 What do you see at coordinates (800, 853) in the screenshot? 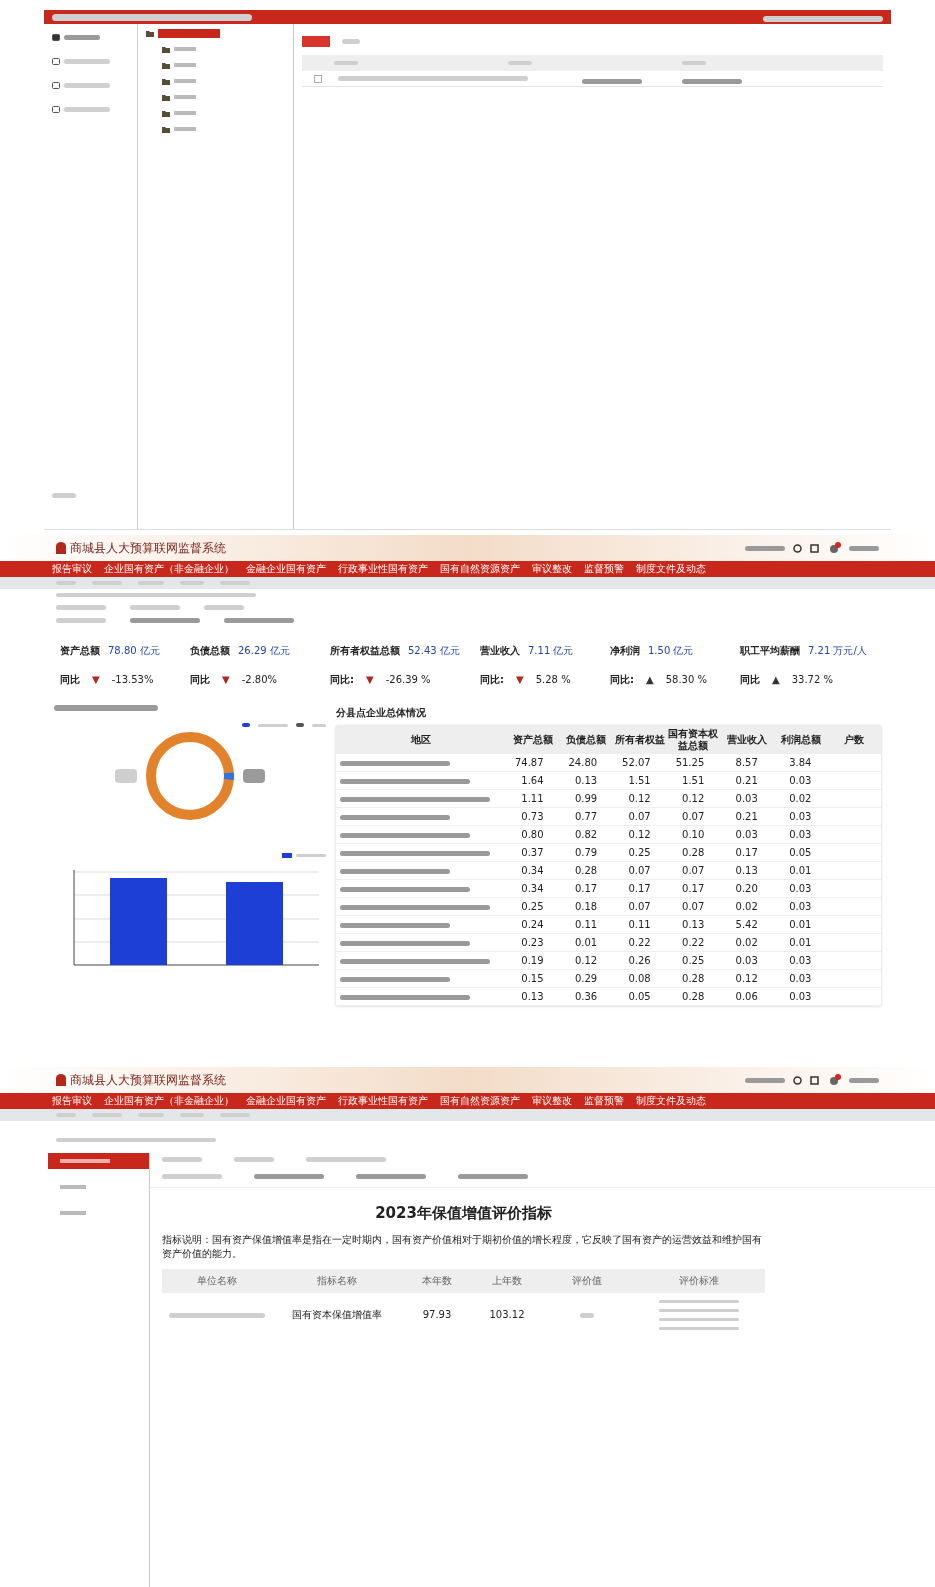
I see `table-cell-text: 0.05` at bounding box center [800, 853].